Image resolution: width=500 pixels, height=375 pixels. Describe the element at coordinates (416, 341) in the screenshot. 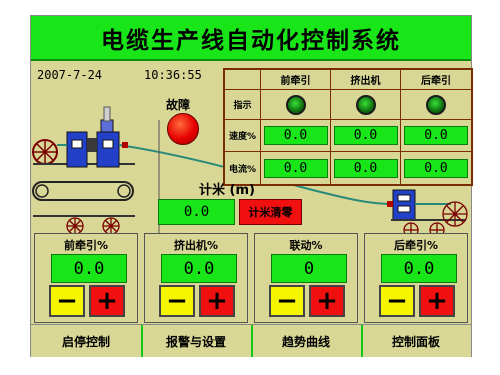

I see `nav-control-panel: 控制面板` at that location.